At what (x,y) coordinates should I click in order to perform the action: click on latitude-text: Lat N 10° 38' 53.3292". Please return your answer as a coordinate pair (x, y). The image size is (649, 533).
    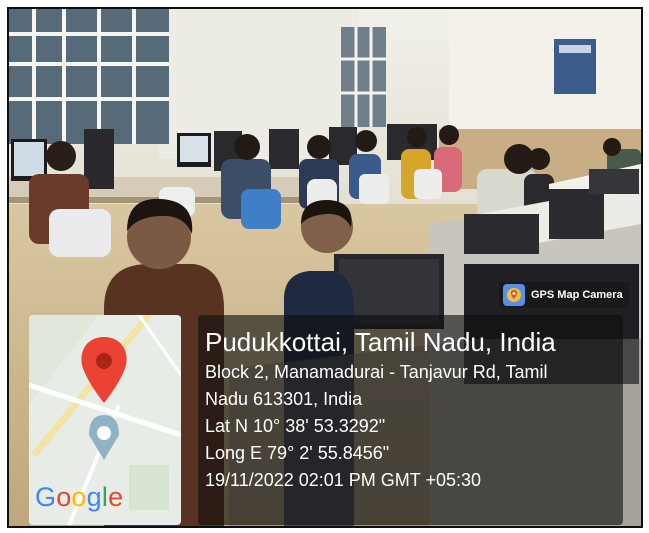
    Looking at the image, I should click on (295, 426).